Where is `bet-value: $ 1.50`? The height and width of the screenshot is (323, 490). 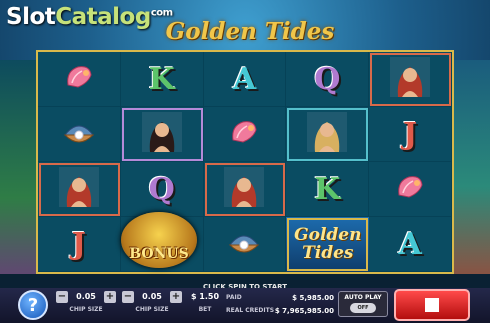 bet-value: $ 1.50 is located at coordinates (205, 296).